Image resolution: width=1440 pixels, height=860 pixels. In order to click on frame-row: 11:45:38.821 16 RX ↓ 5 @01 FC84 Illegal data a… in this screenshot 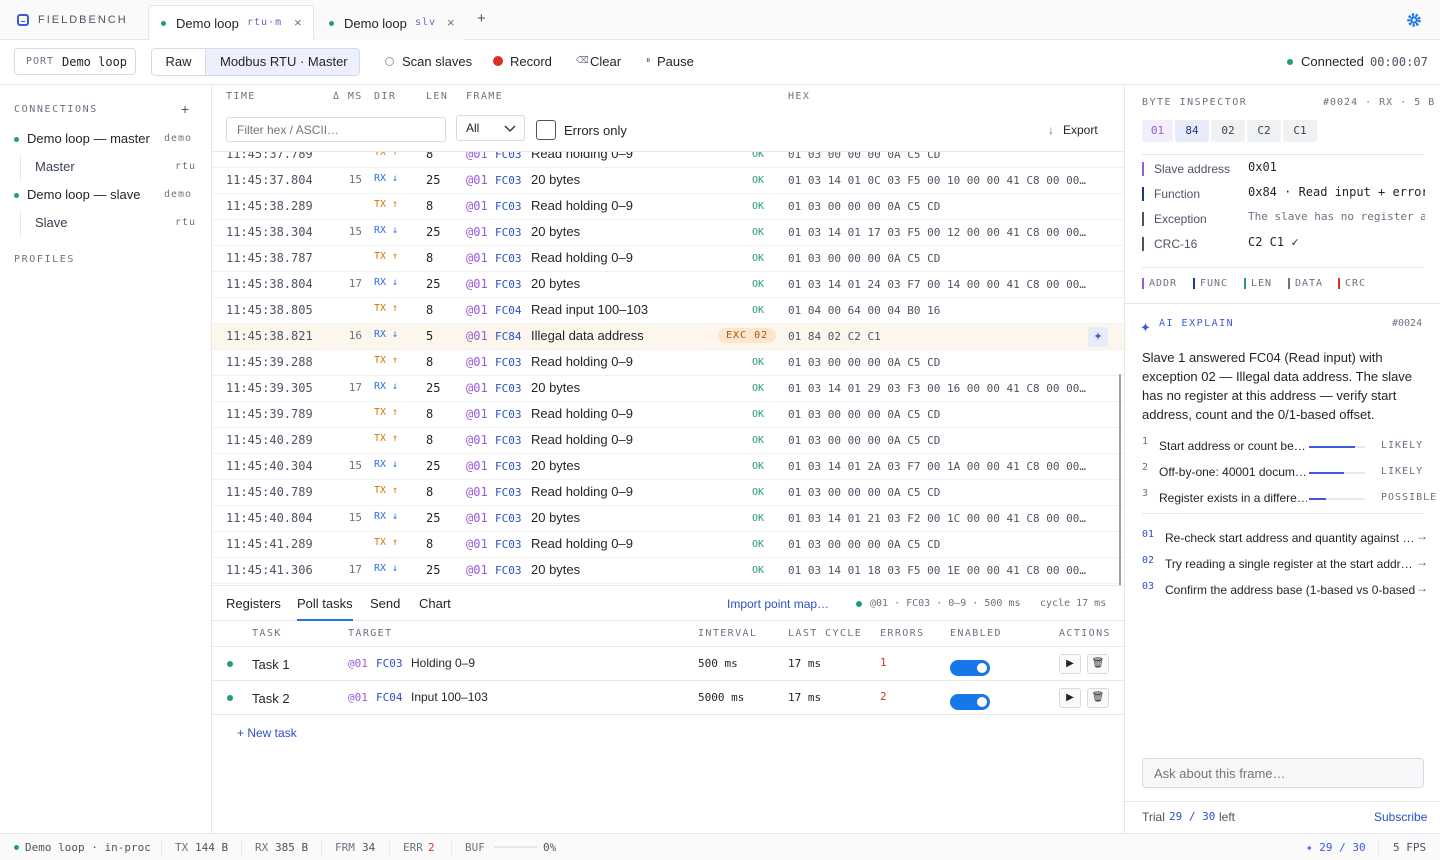, I will do `click(668, 337)`.